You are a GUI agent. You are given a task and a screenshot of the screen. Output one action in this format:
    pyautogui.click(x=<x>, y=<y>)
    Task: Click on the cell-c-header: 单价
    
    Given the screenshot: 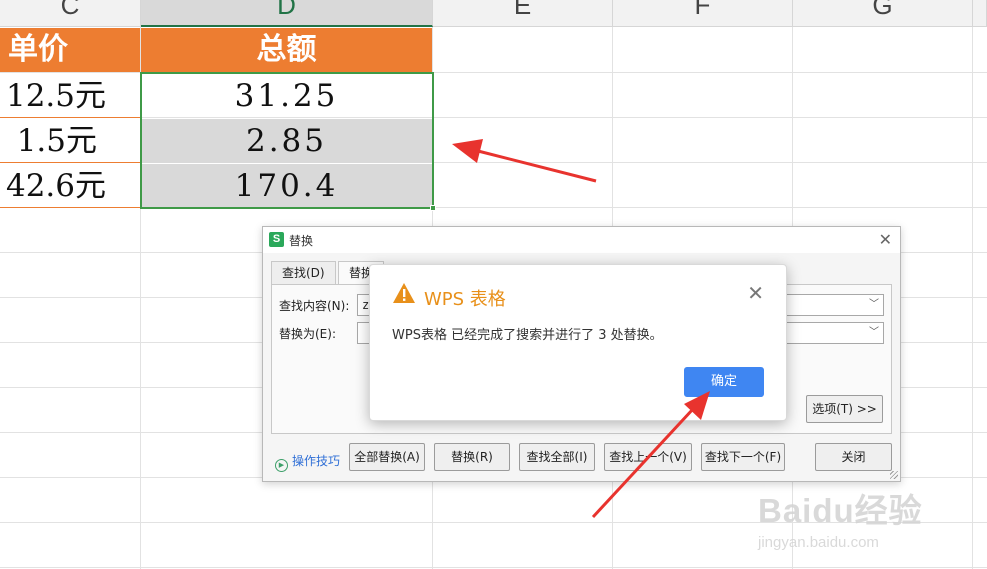 What is the action you would take?
    pyautogui.click(x=70, y=50)
    